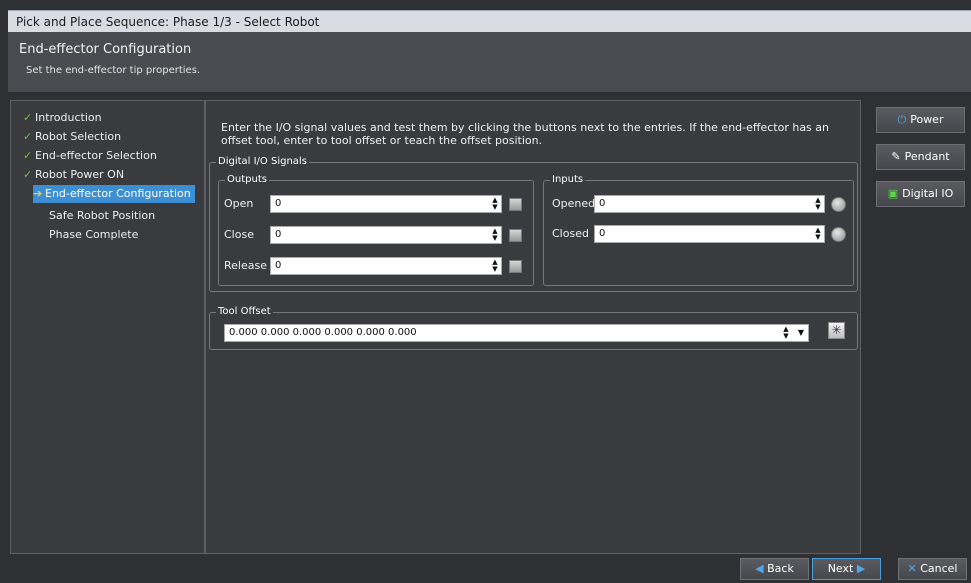  I want to click on tool-offset-input: 0.000 0.000 0.000 0.000 0.000 0.000 ▲ ▼ ▼, so click(516, 333).